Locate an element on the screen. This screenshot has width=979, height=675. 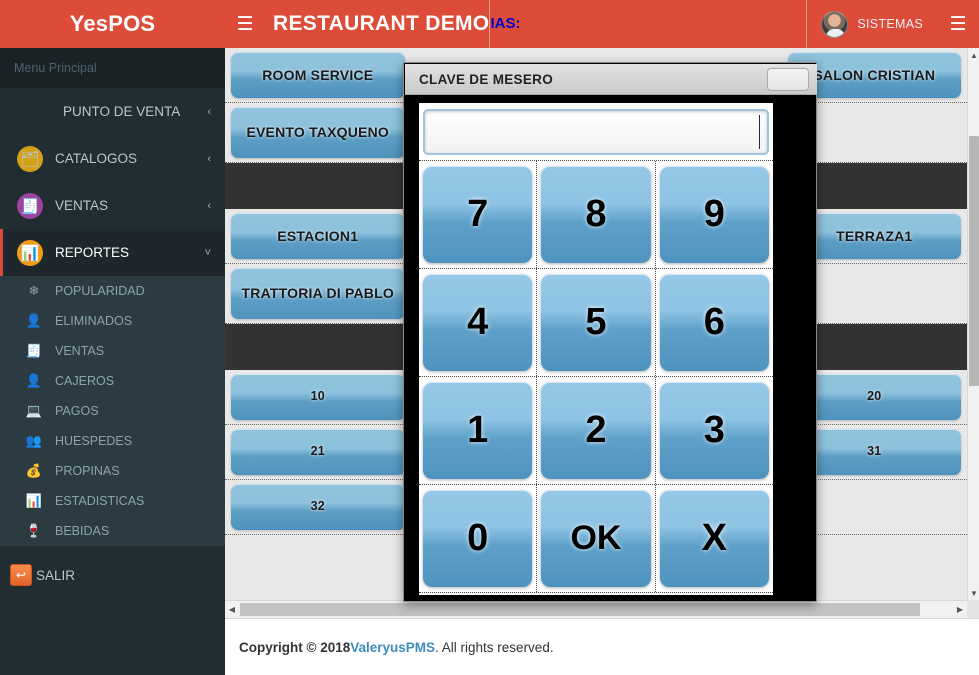
keypad-key-1: 1 is located at coordinates (478, 430).